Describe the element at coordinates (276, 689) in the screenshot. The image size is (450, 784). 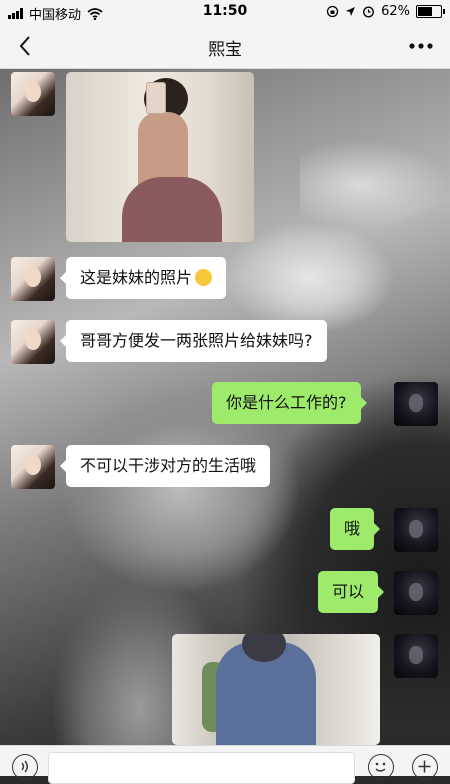
I see `sent-photo` at that location.